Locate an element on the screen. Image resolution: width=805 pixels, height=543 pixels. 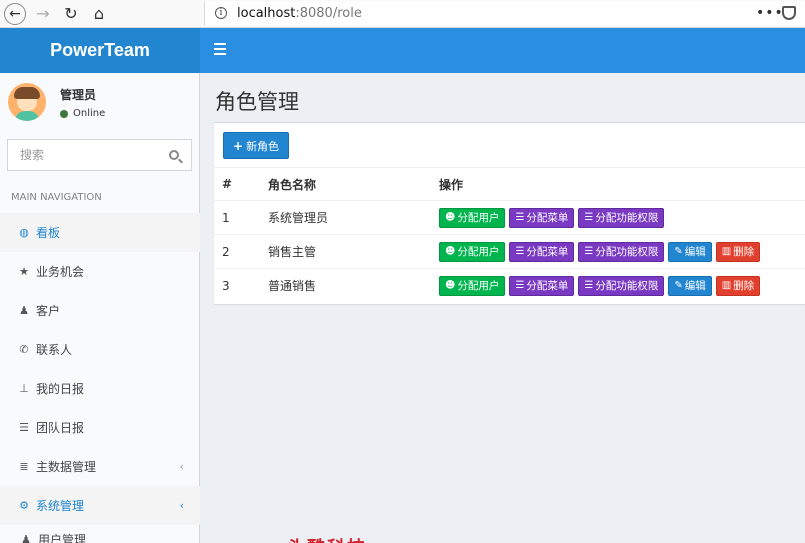
sidebar-item-team-daily: ☰ 团队日报 is located at coordinates (100, 427).